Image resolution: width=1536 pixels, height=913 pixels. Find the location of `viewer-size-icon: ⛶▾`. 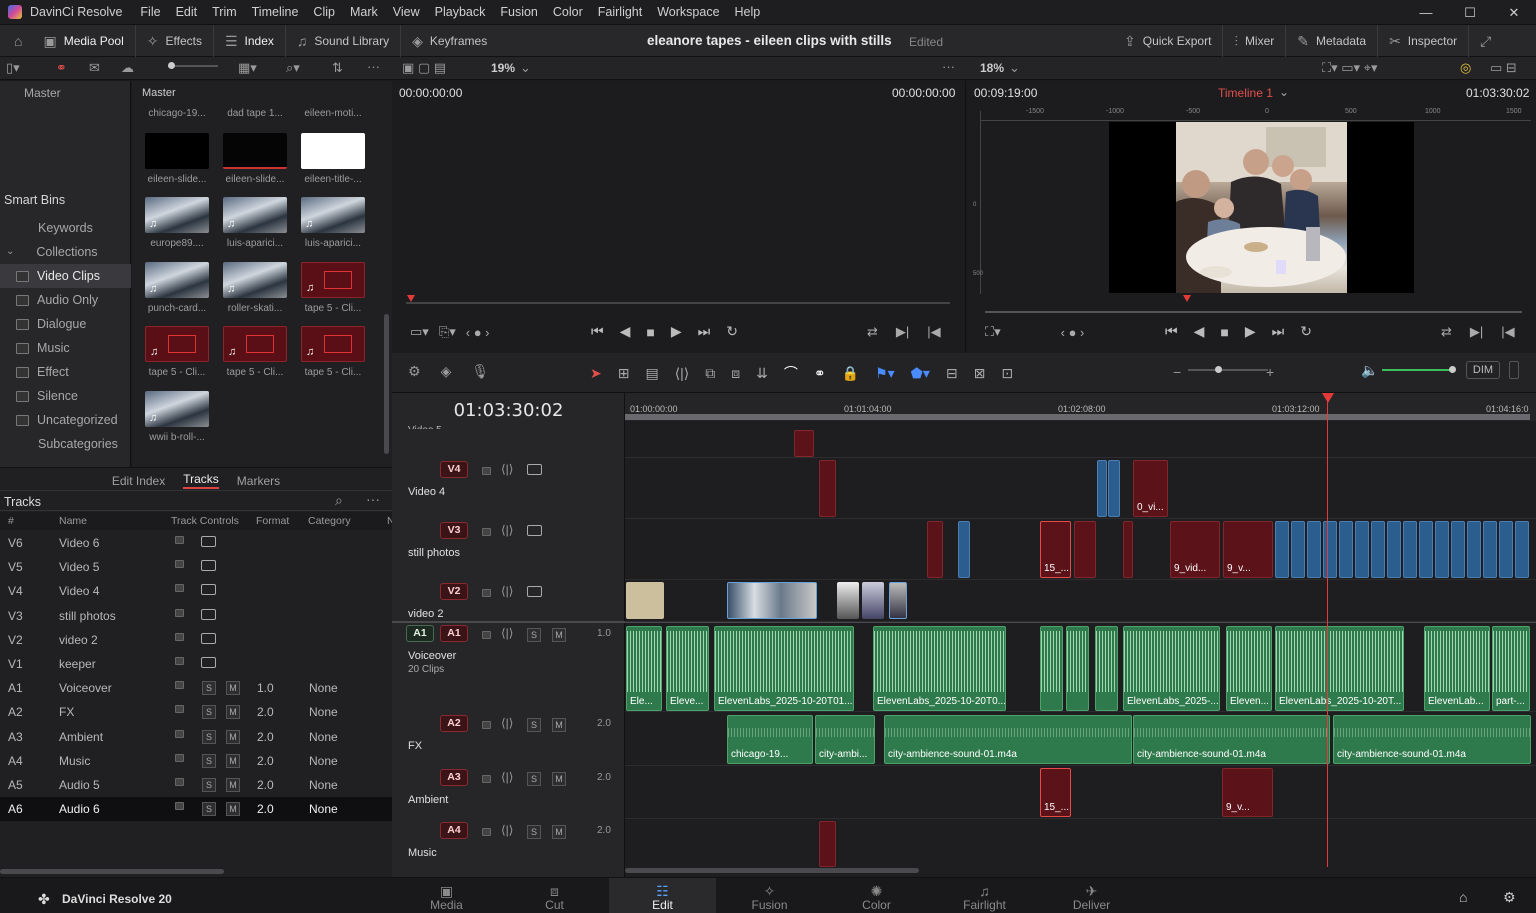

viewer-size-icon: ⛶▾ is located at coordinates (993, 332).